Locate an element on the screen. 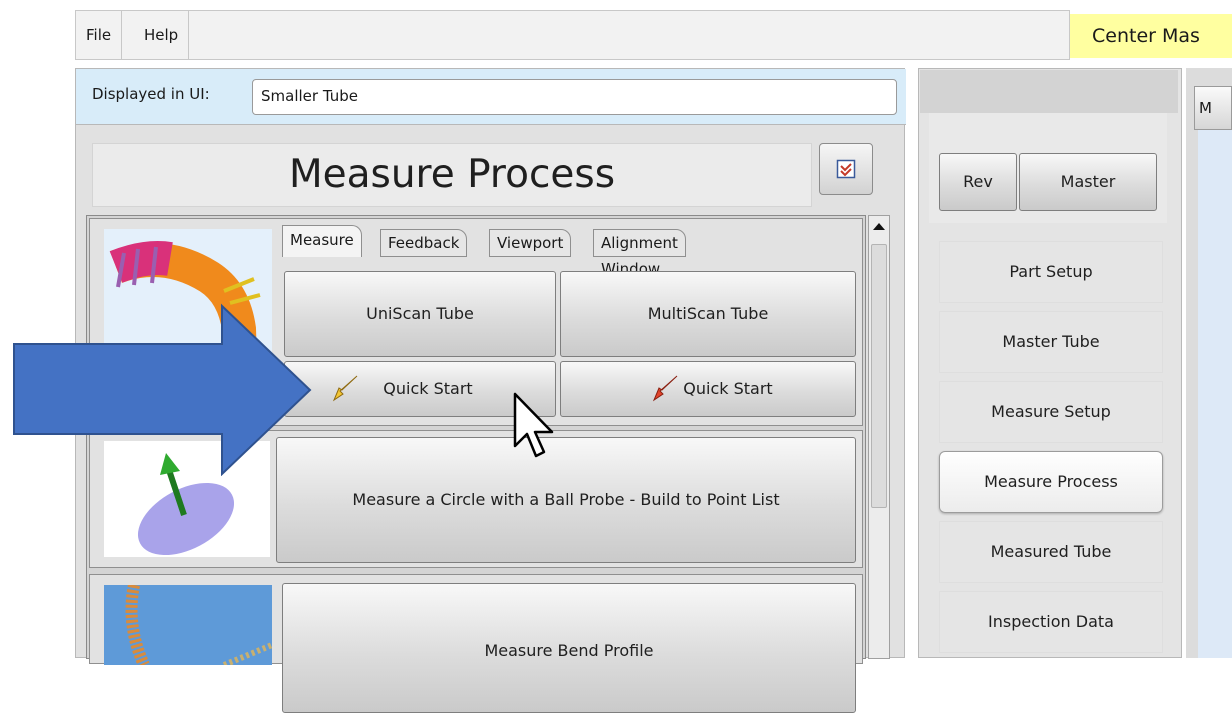 This screenshot has height=714, width=1232. nav-part-setup: Part Setup is located at coordinates (1051, 272).